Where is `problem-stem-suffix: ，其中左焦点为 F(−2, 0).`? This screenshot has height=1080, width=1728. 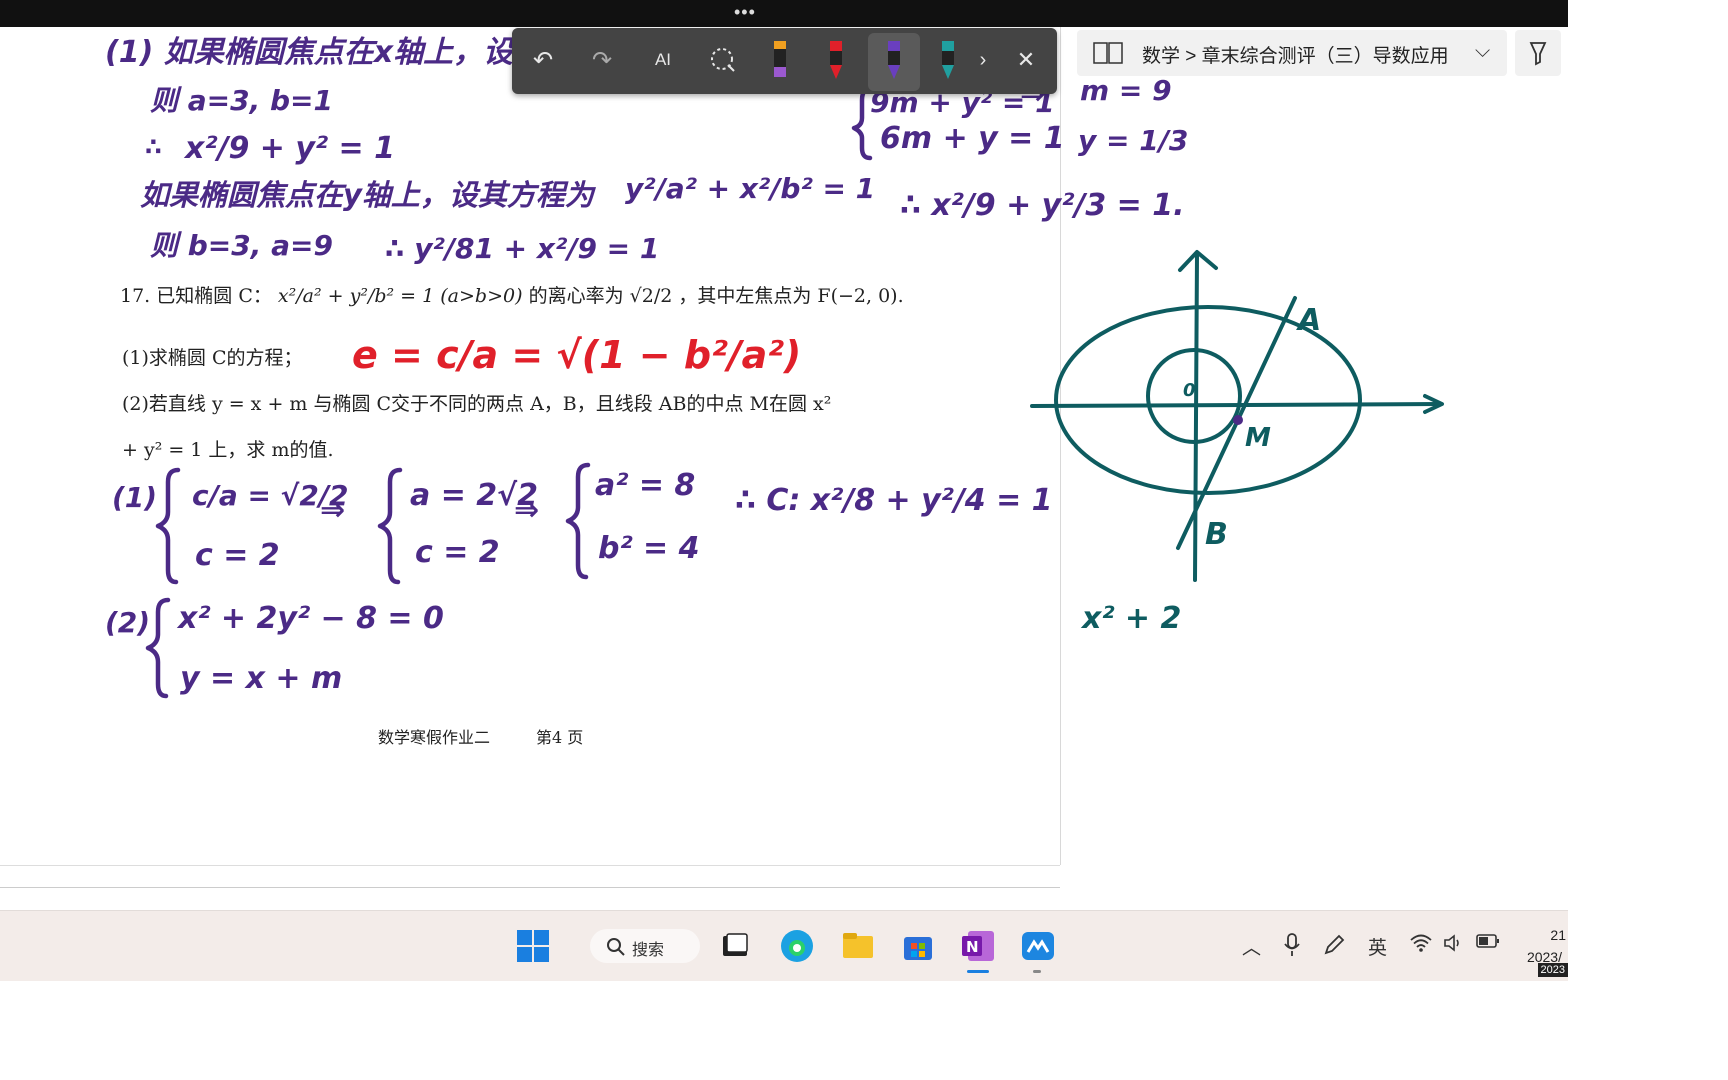 problem-stem-suffix: ，其中左焦点为 F(−2, 0). is located at coordinates (791, 296).